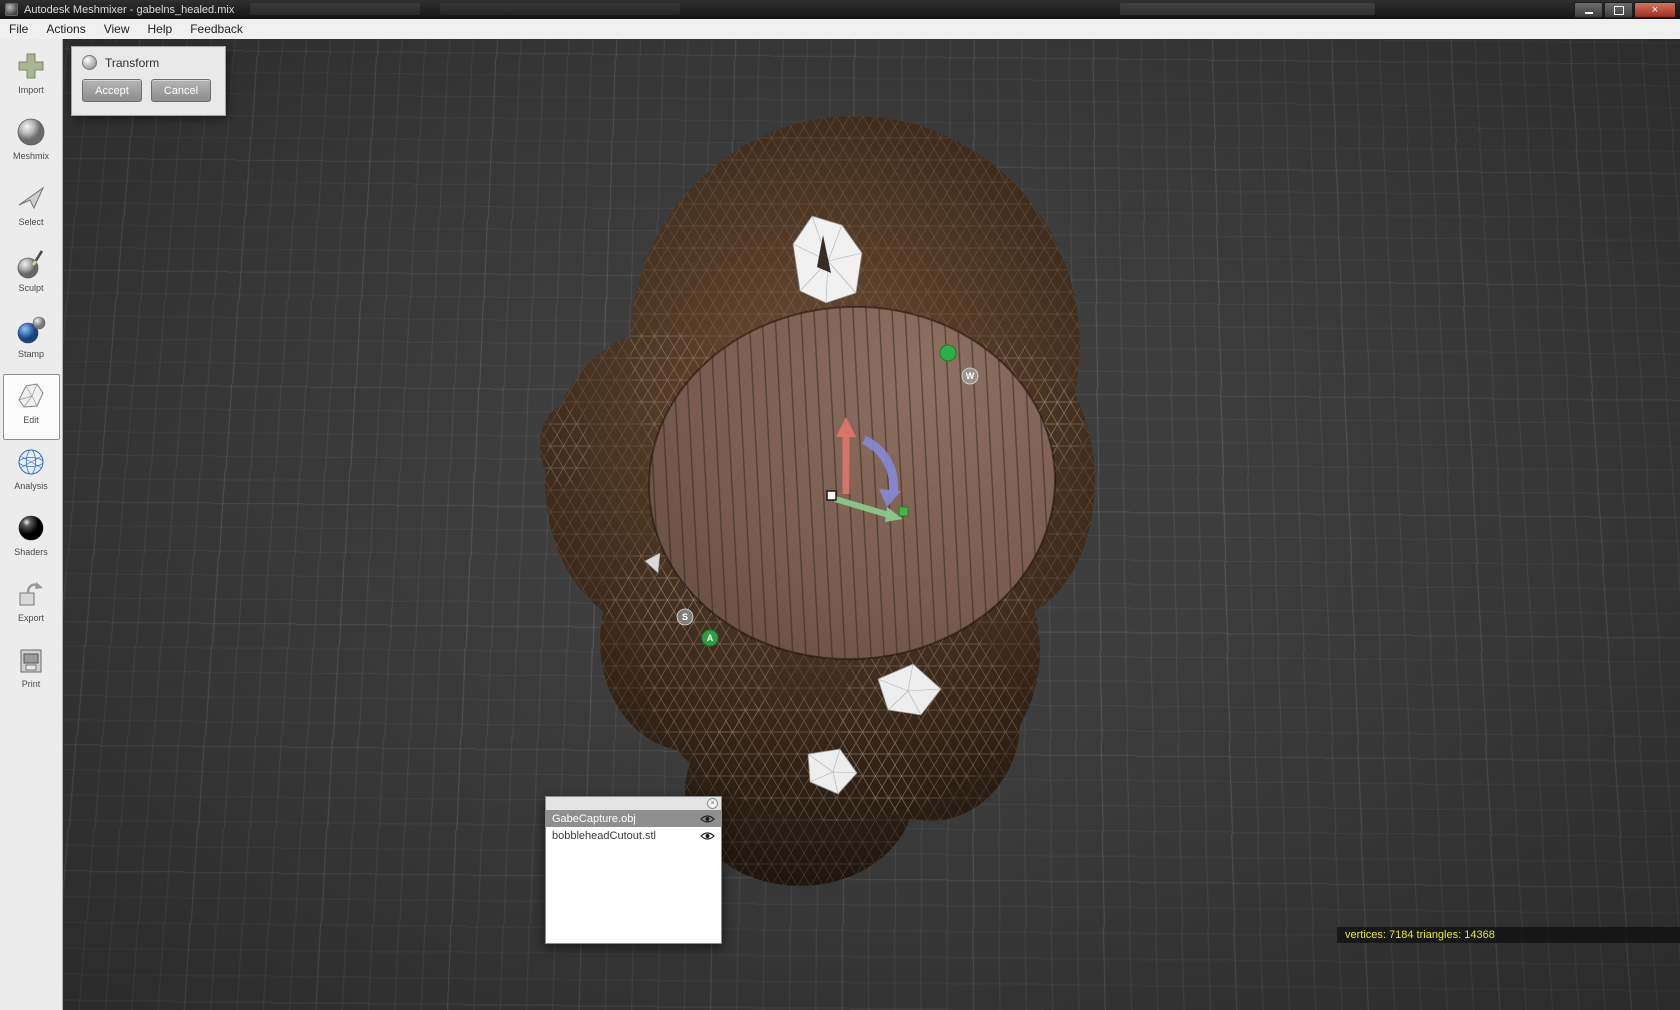 The image size is (1680, 1010). I want to click on tool-shaders: Shaders, so click(31, 539).